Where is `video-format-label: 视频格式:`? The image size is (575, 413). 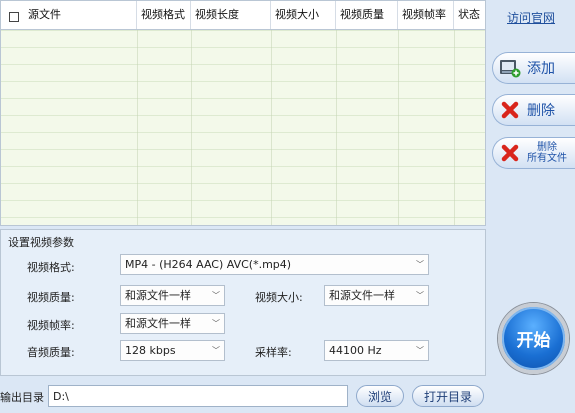 video-format-label: 视频格式: is located at coordinates (51, 267).